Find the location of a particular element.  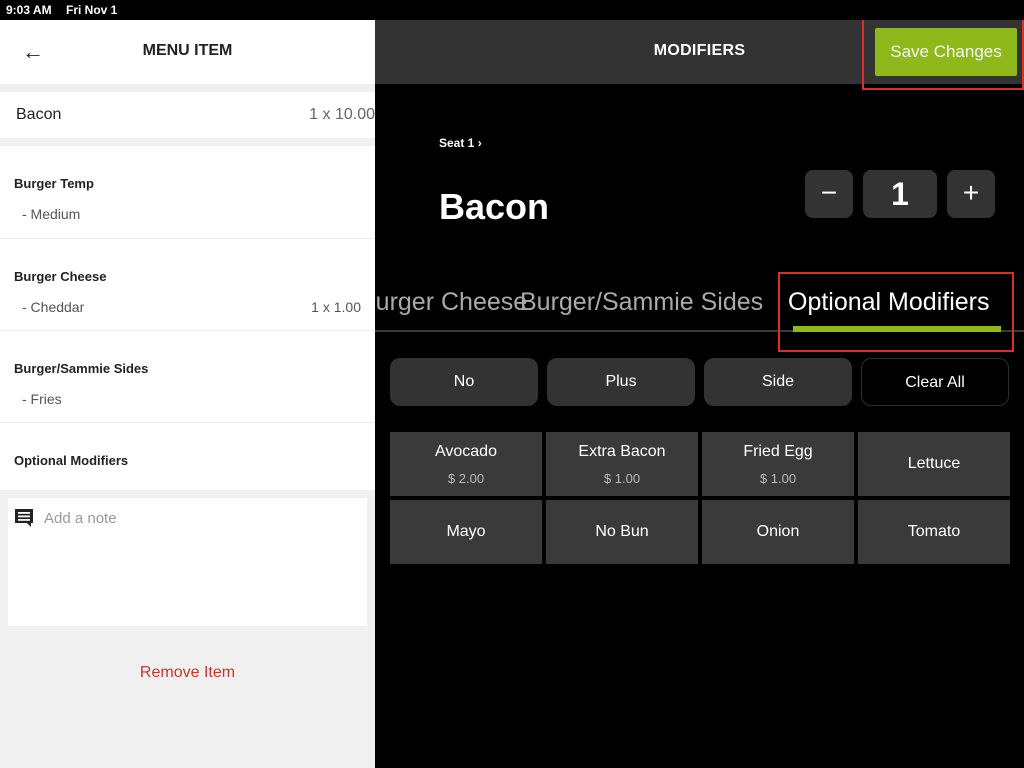

menu-item-title: MENU ITEM is located at coordinates (187, 50).